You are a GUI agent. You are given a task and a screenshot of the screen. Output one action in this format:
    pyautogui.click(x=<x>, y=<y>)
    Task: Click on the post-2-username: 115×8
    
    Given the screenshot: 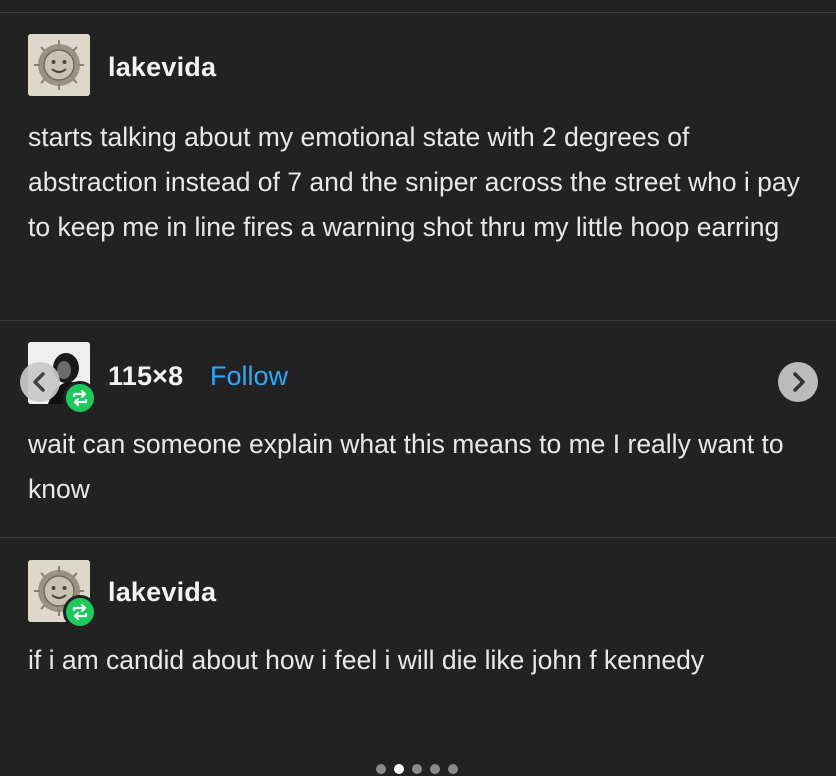 What is the action you would take?
    pyautogui.click(x=145, y=376)
    